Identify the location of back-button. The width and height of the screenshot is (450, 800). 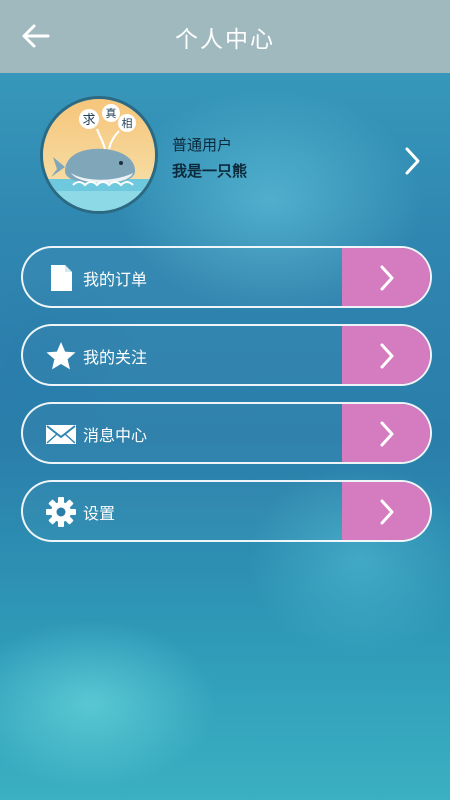
(36, 36).